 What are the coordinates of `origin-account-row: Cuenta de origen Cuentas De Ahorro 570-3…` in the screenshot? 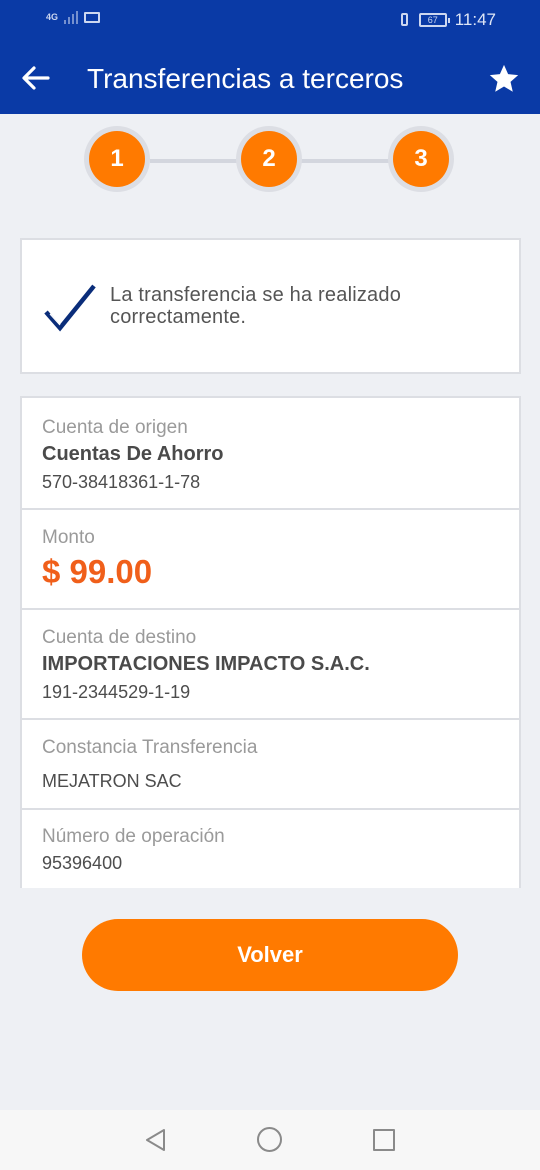 It's located at (270, 454).